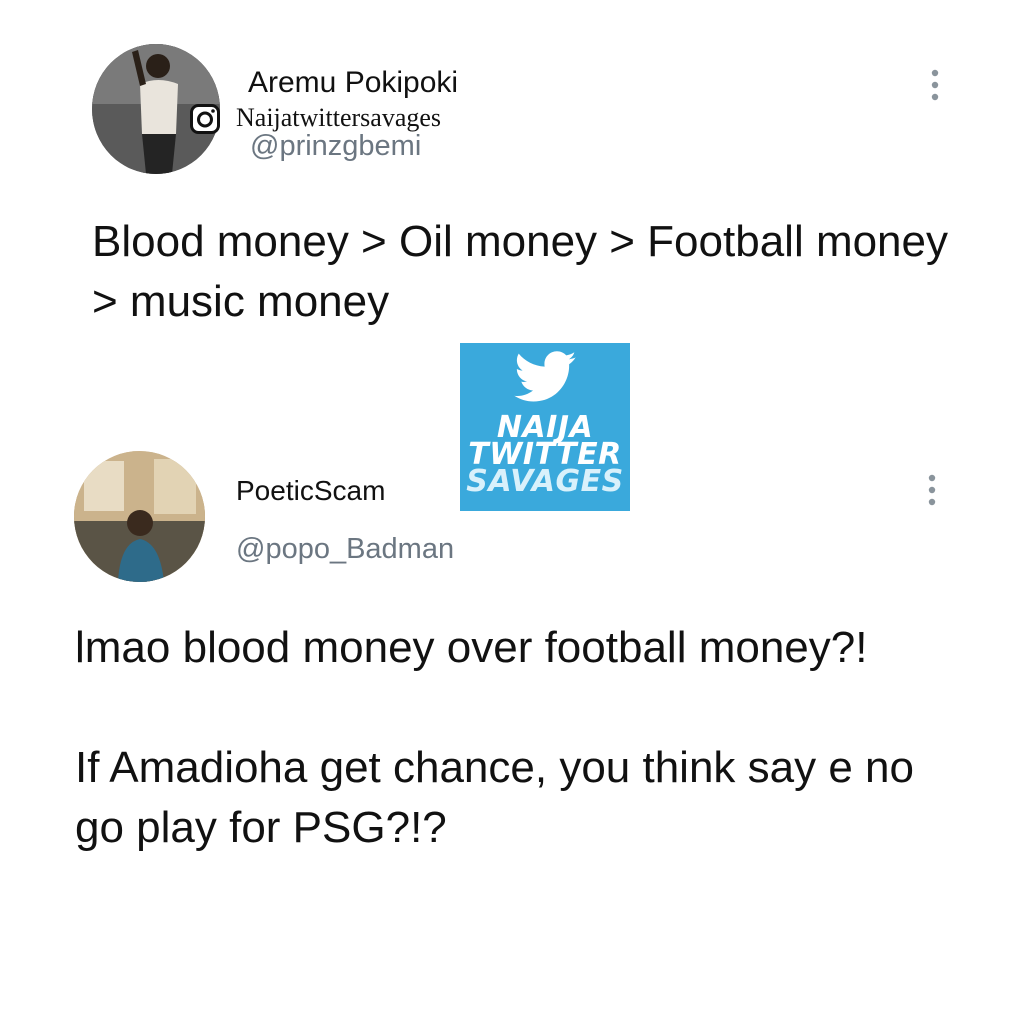 This screenshot has width=1024, height=1024. I want to click on author-name: Aremu Pokipoki, so click(353, 83).